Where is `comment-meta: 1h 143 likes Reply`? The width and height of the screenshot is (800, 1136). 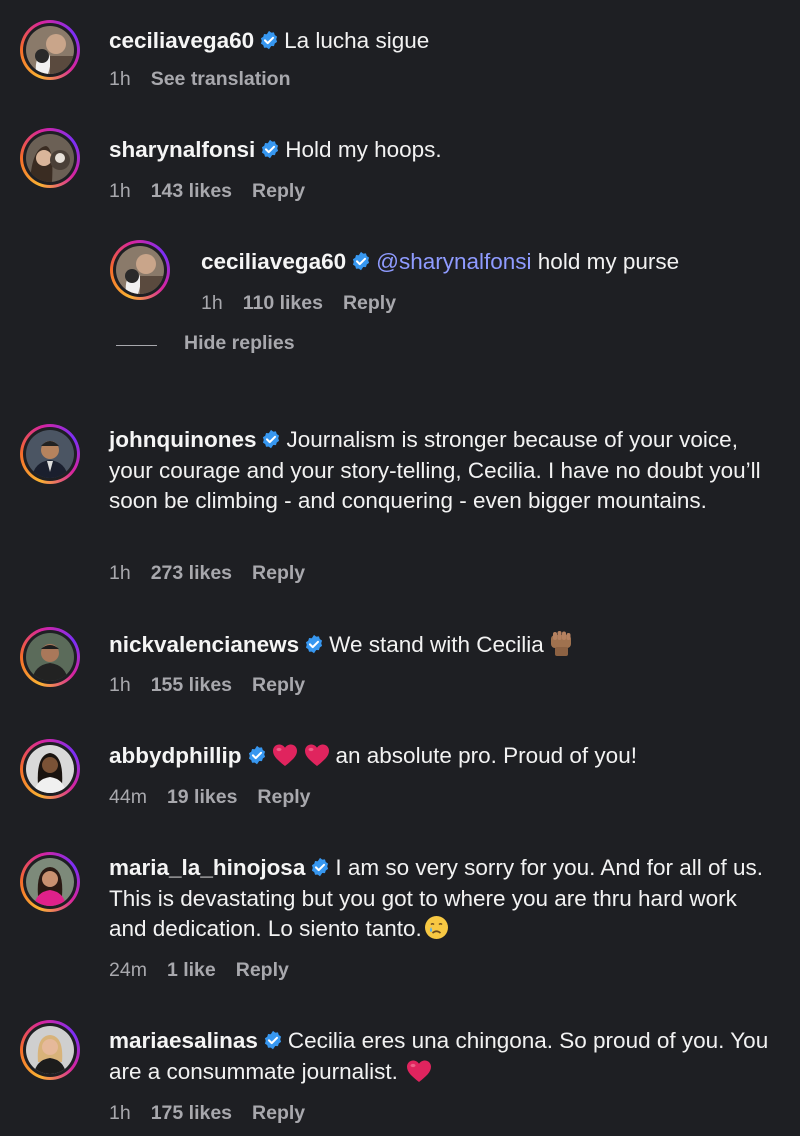
comment-meta: 1h 143 likes Reply is located at coordinates (207, 191).